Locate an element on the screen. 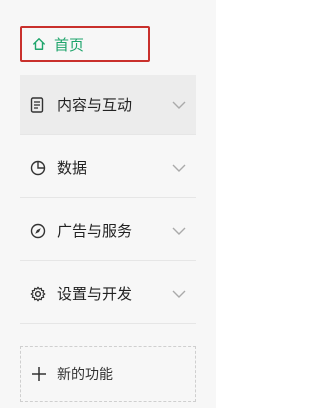 This screenshot has width=320, height=408. compass-icon is located at coordinates (39, 231).